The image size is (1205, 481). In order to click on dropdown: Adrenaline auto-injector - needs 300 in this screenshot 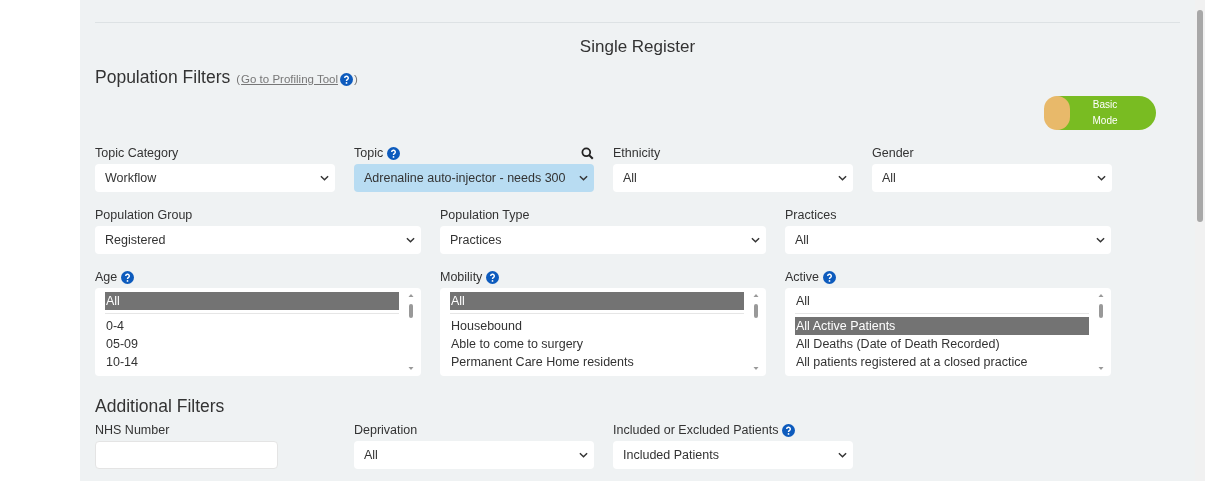, I will do `click(474, 178)`.